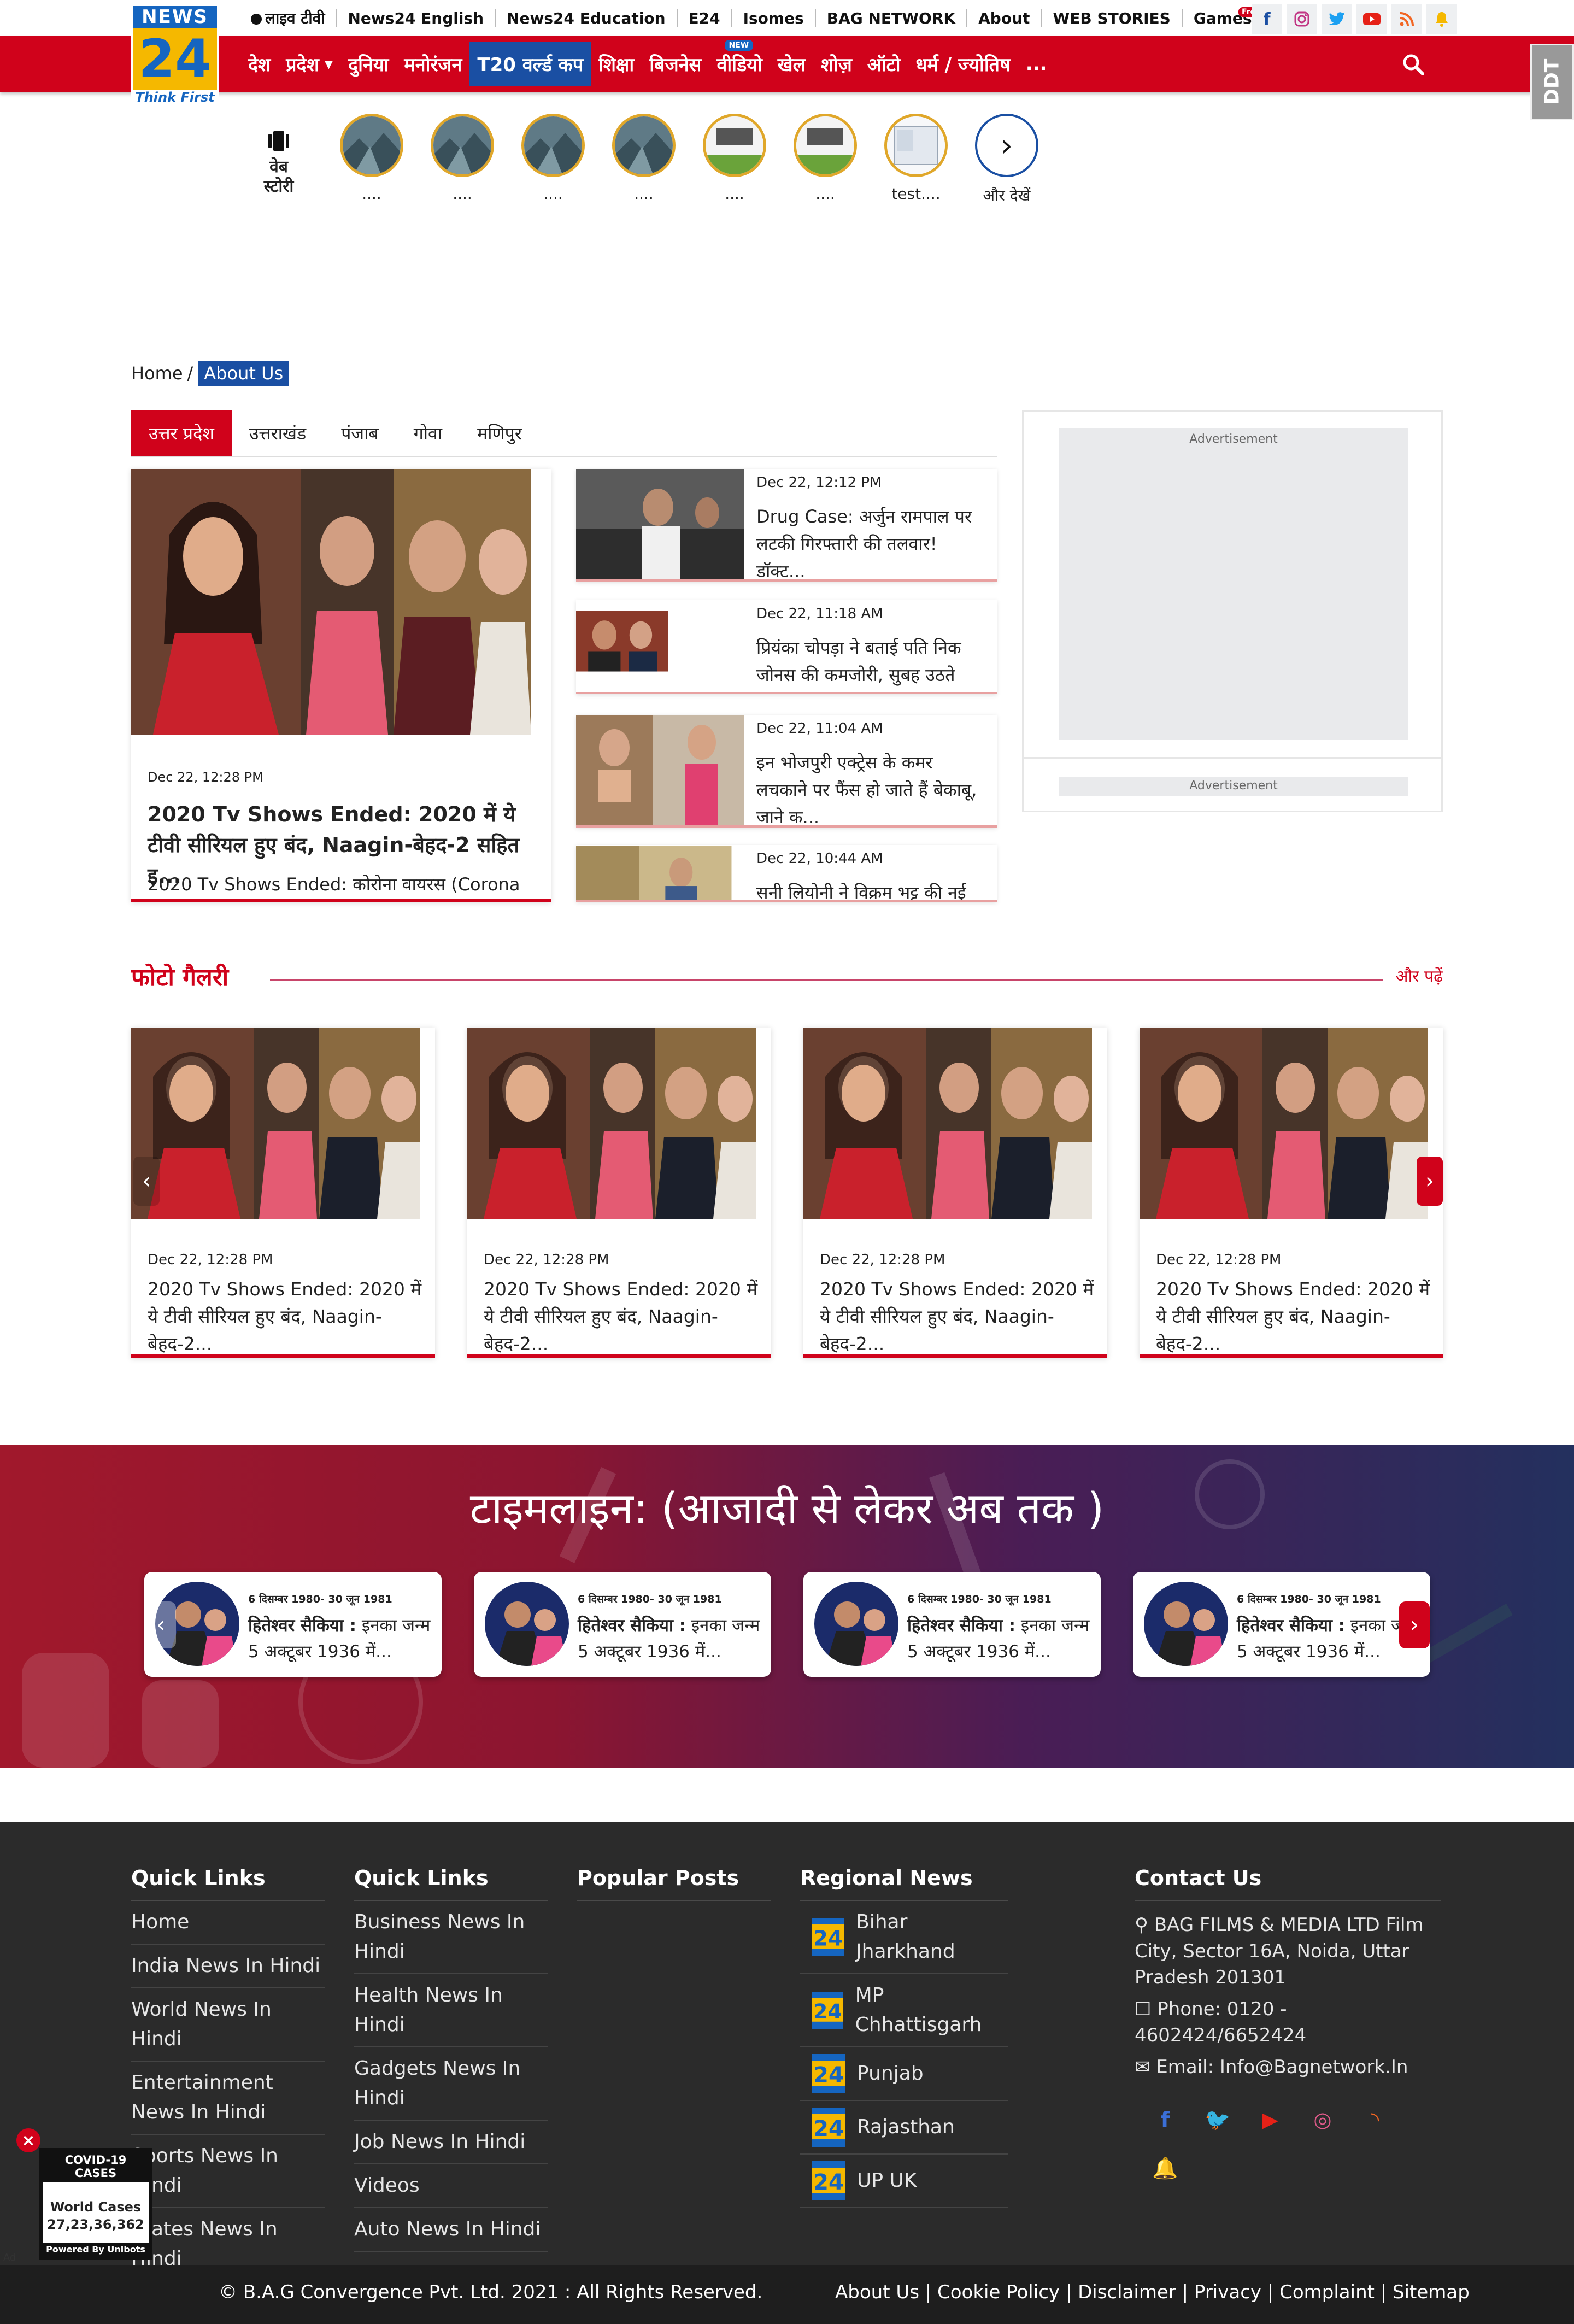  I want to click on top-link-isomes: Isomes, so click(773, 18).